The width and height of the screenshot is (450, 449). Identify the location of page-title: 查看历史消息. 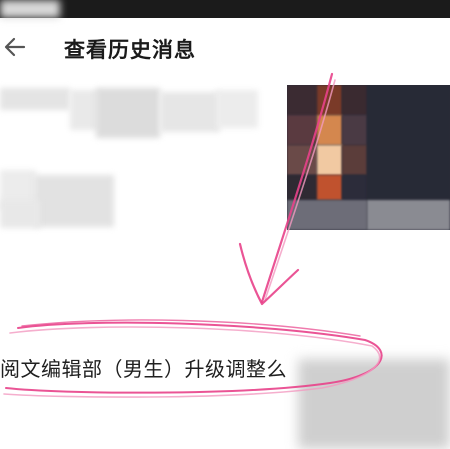
(130, 50).